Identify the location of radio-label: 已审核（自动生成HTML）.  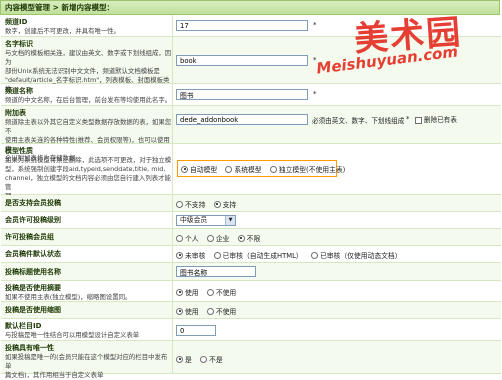
(262, 256).